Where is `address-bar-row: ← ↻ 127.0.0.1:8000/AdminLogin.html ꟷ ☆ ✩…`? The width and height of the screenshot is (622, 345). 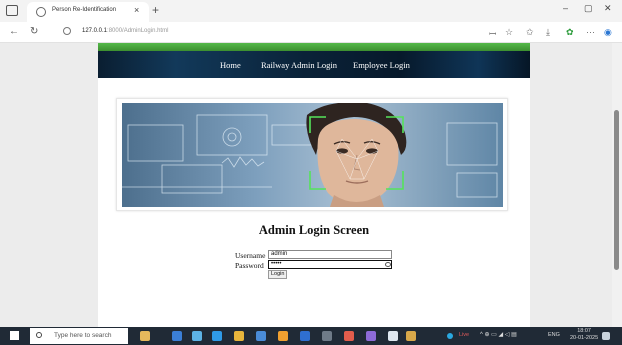
address-bar-row: ← ↻ 127.0.0.1:8000/AdminLogin.html ꟷ ☆ ✩… is located at coordinates (311, 32).